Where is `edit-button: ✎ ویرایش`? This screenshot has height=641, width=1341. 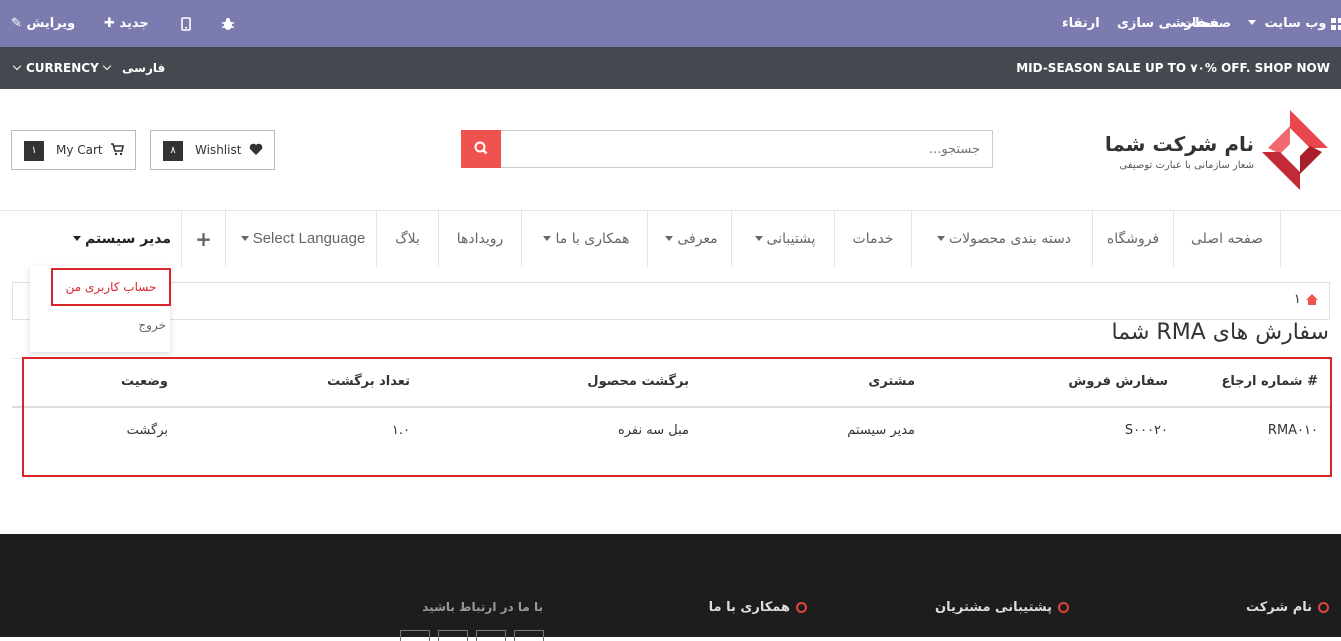
edit-button: ✎ ویرایش is located at coordinates (43, 23).